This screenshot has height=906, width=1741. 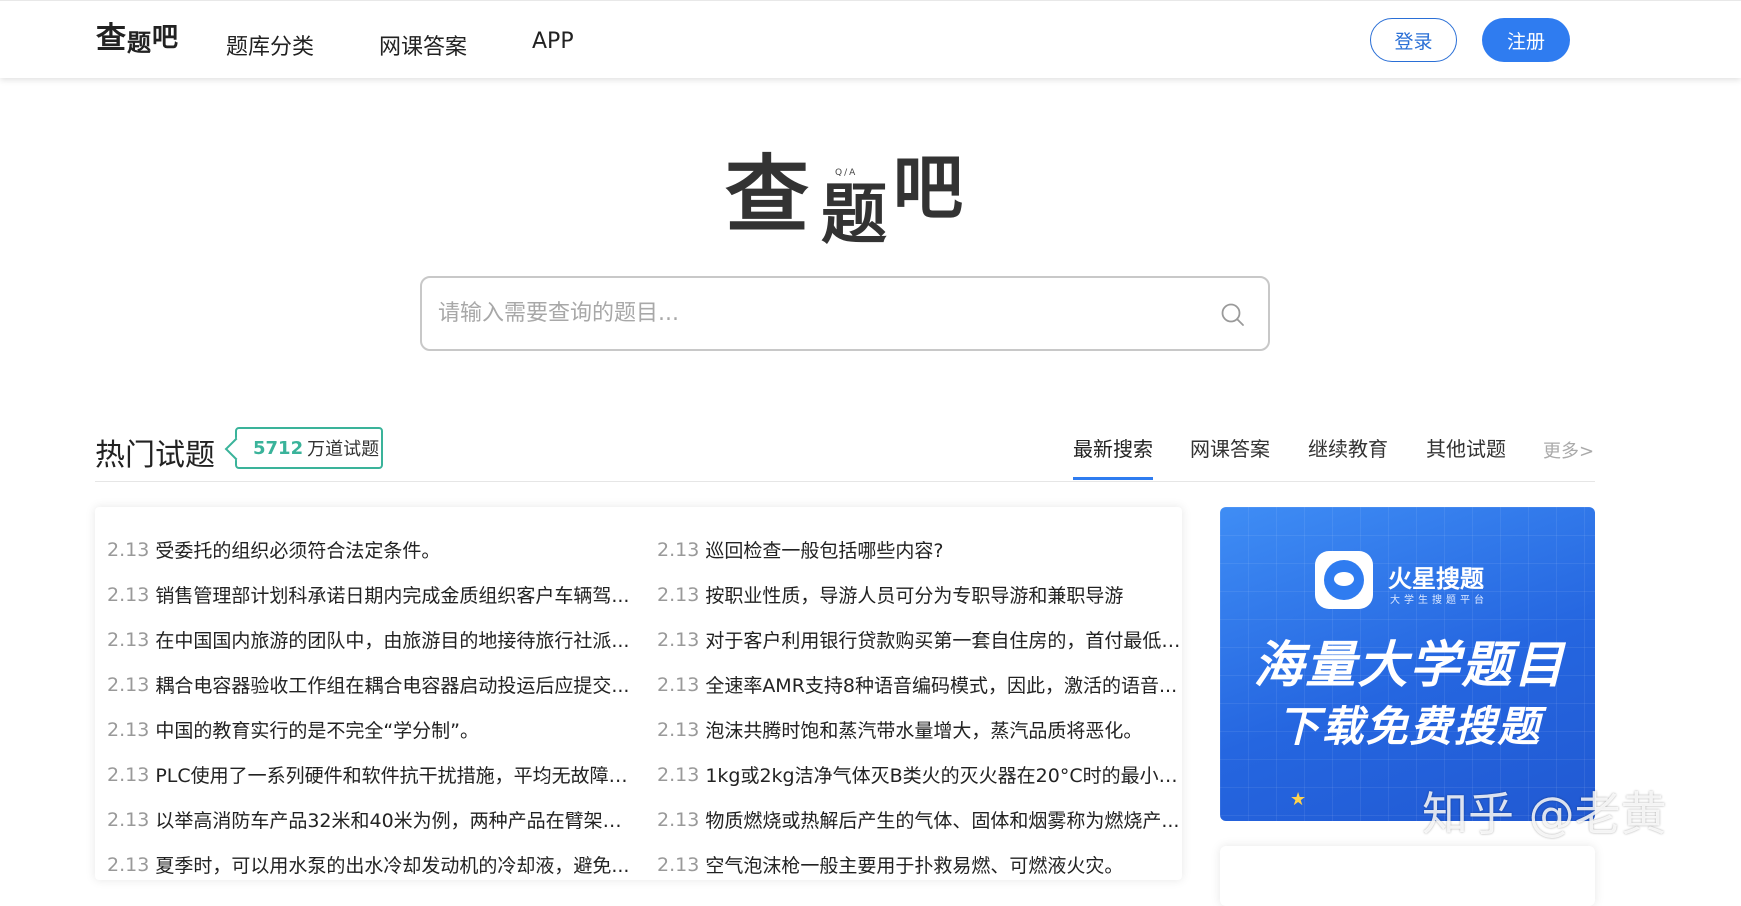 I want to click on more-link: 更多>, so click(x=1568, y=450).